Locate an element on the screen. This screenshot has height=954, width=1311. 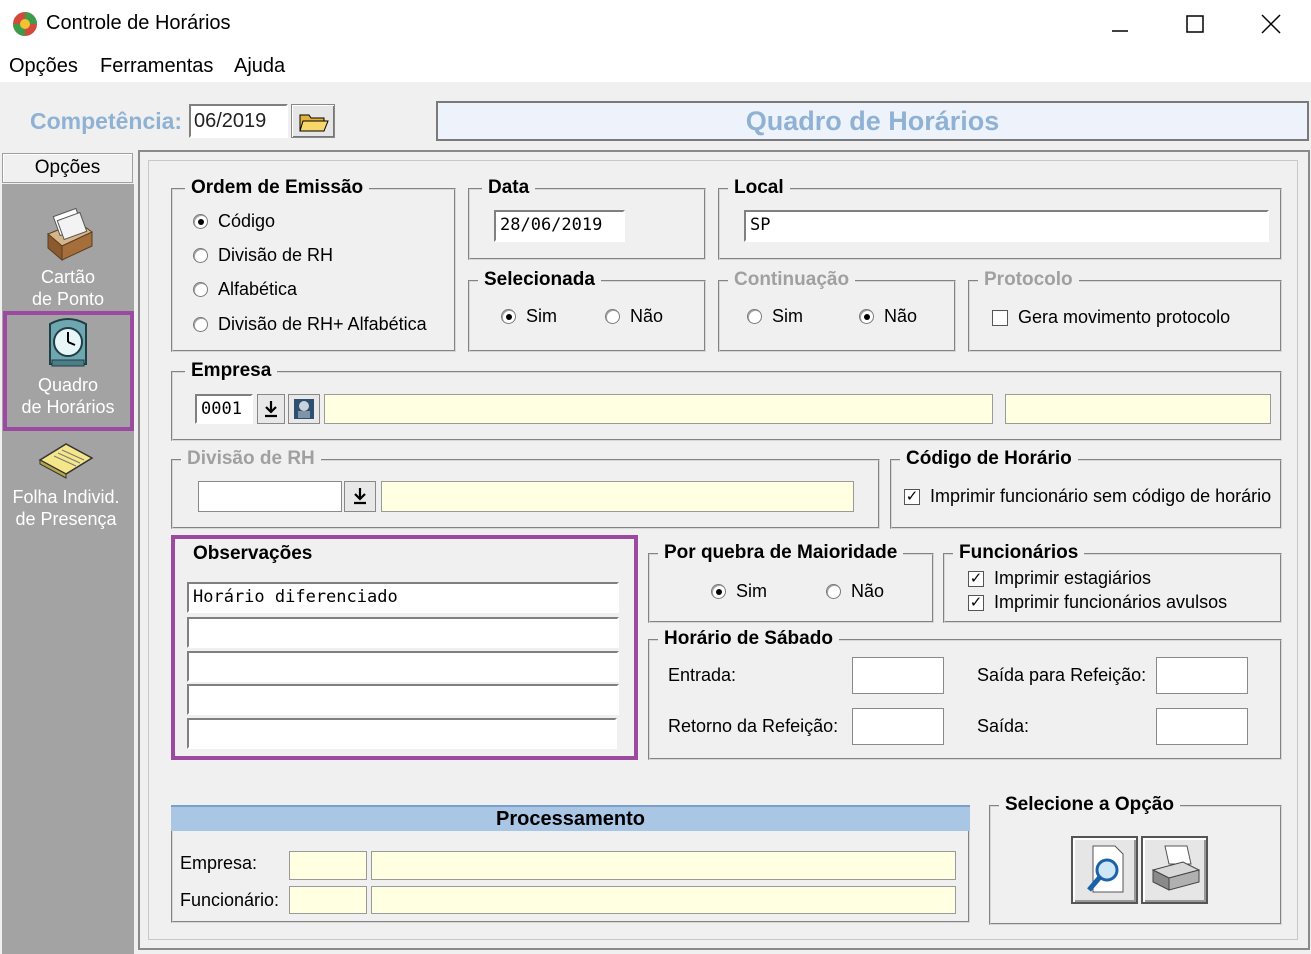
maximize-icon is located at coordinates (1195, 24).